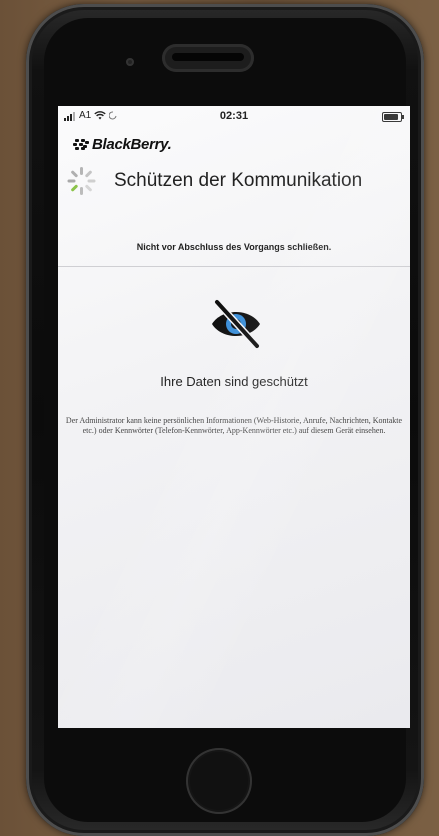 The height and width of the screenshot is (836, 439). I want to click on eye-slash-icon, so click(236, 324).